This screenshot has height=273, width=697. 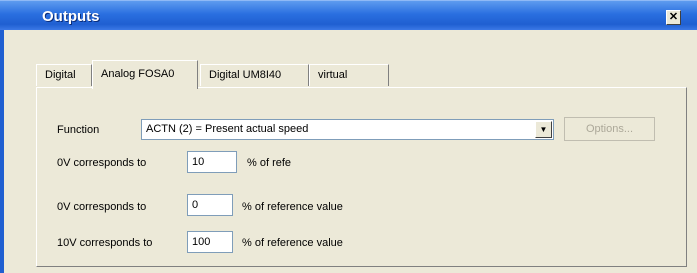 I want to click on tab-label: Digital, so click(x=60, y=75).